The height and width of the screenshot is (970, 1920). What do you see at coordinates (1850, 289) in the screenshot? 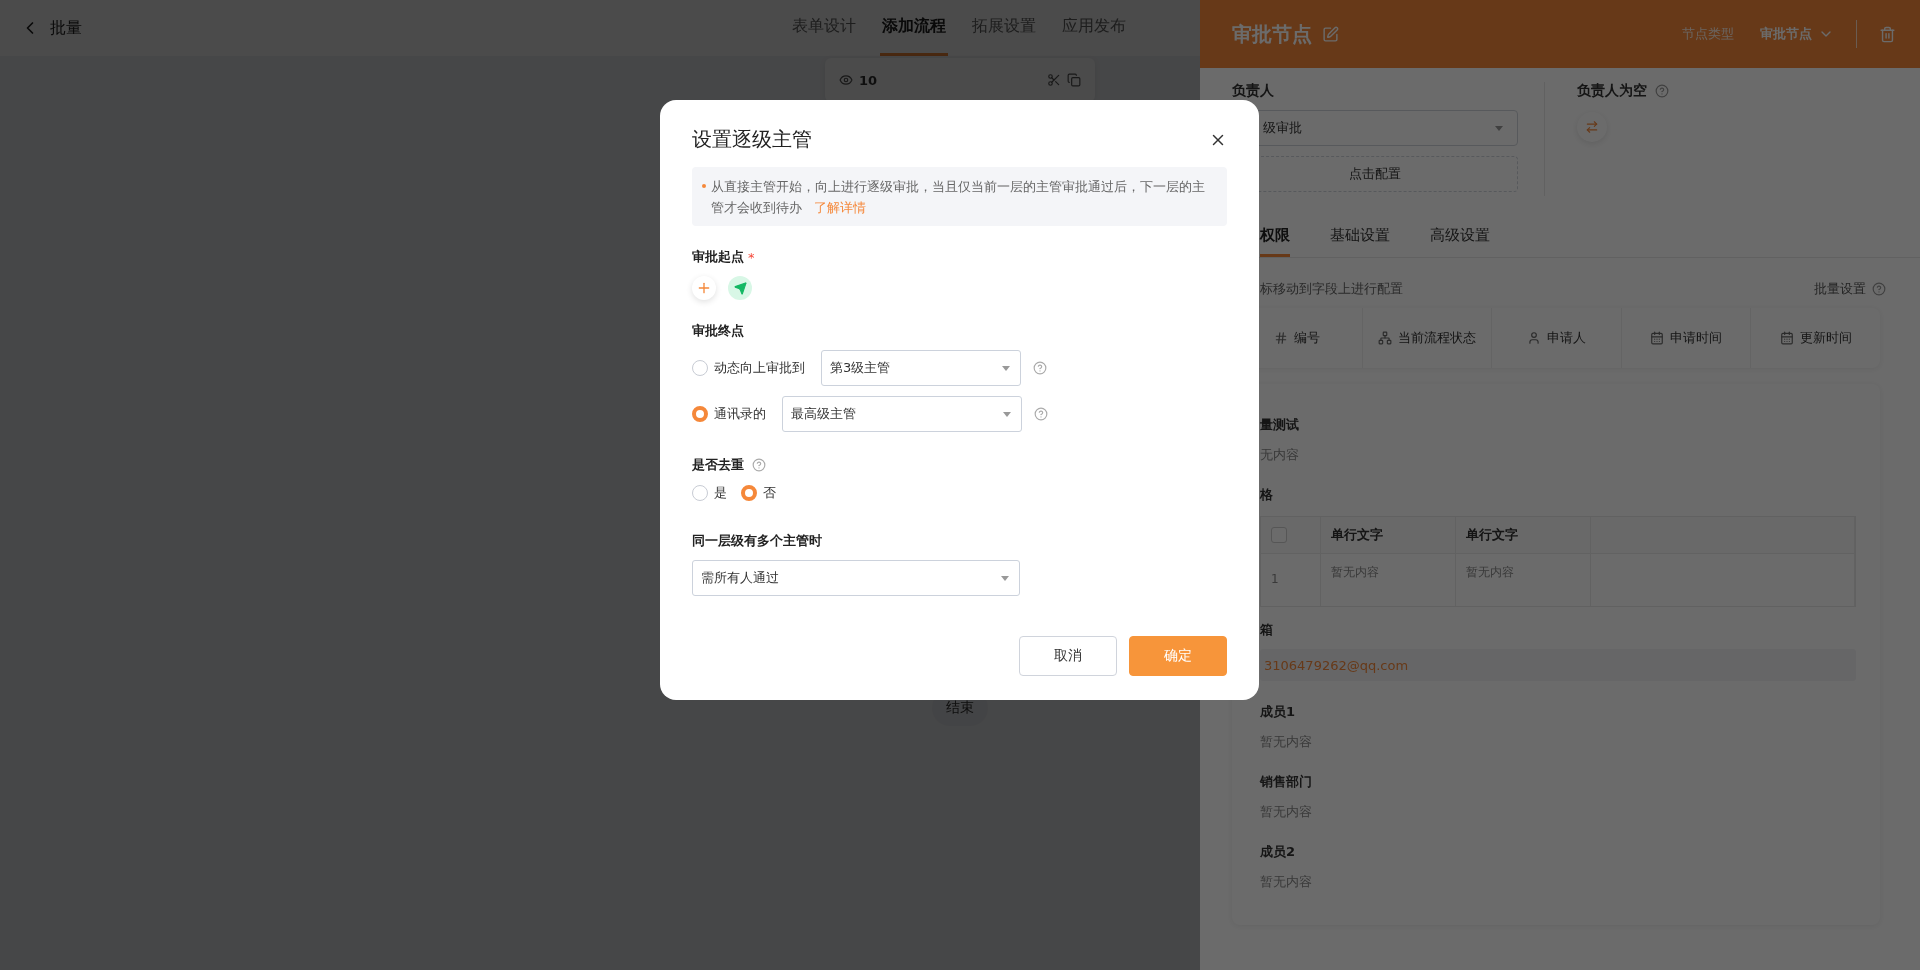
I see `batch-settings-link: 批量设置` at bounding box center [1850, 289].